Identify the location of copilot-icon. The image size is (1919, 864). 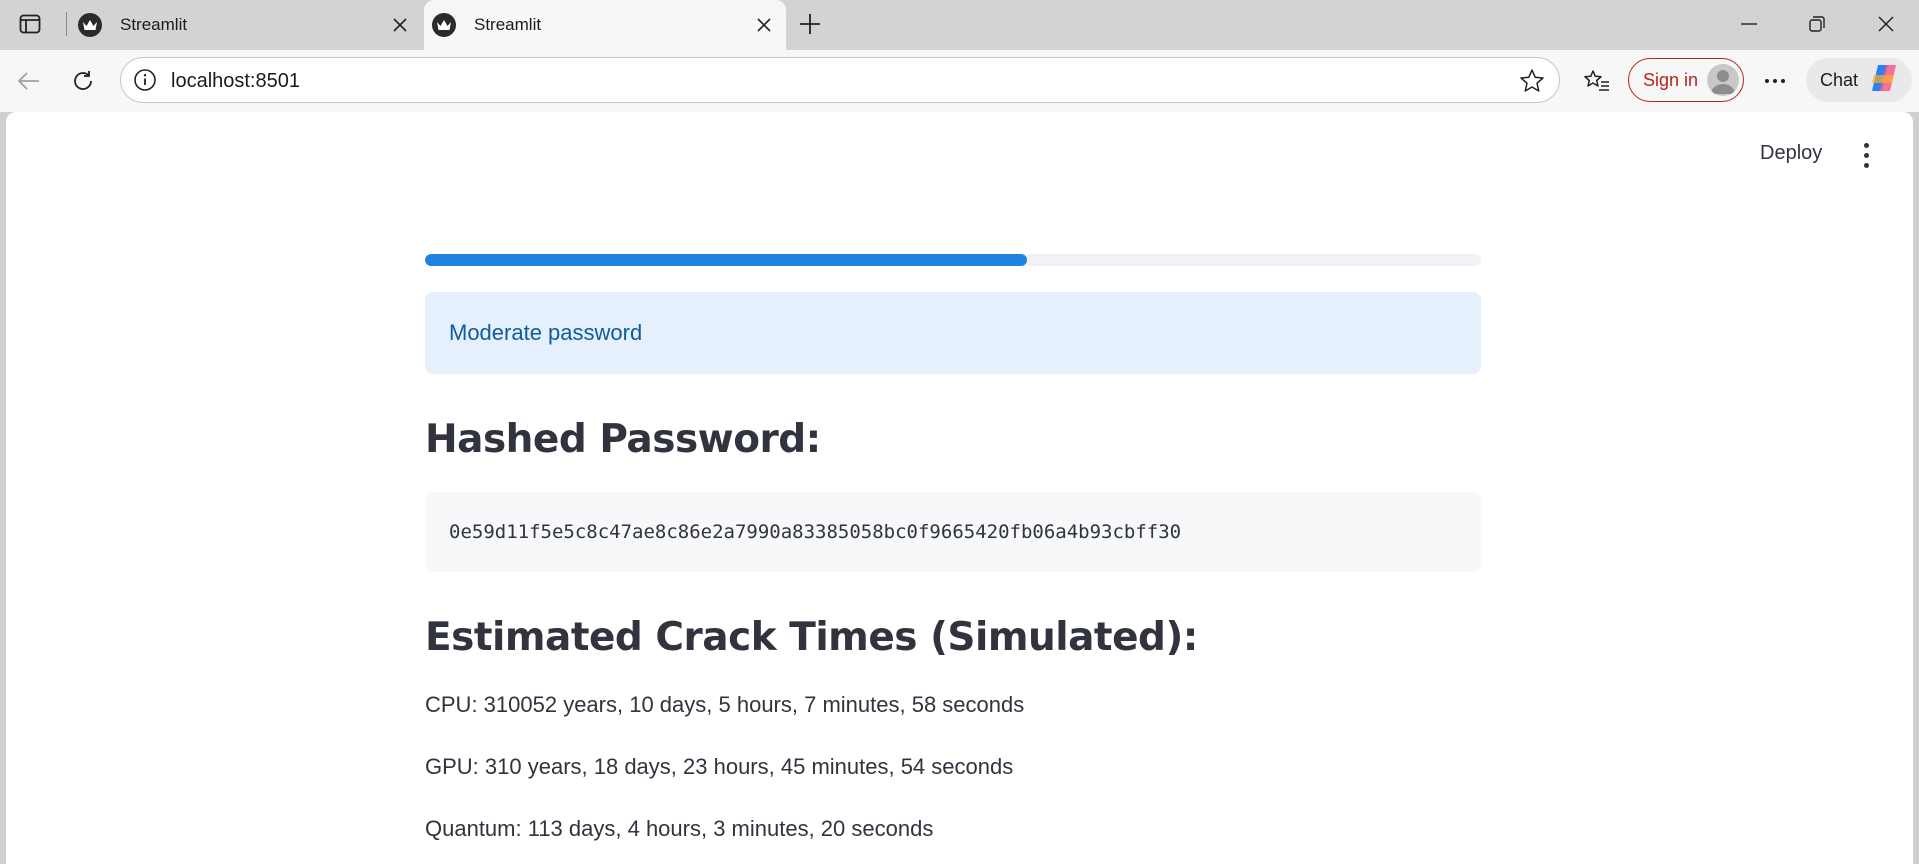
(1884, 80).